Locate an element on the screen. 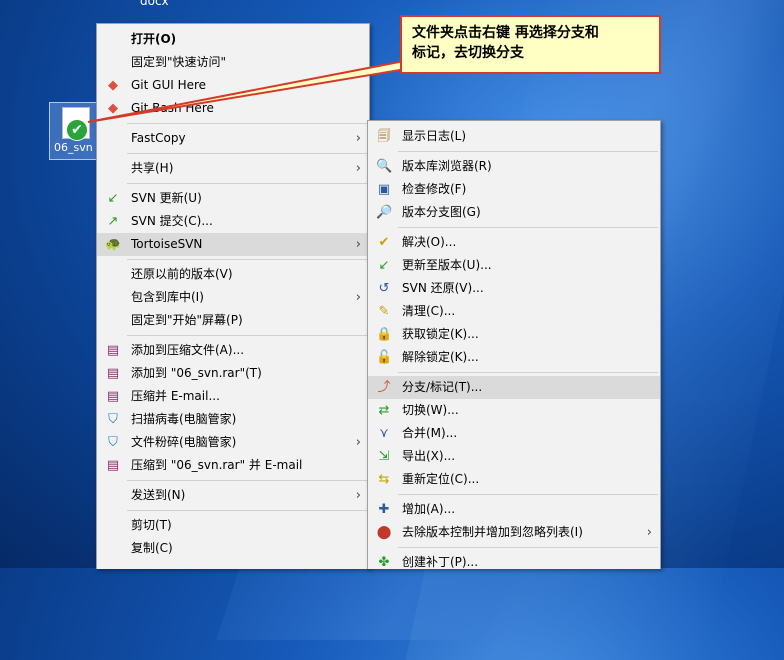 Image resolution: width=784 pixels, height=660 pixels. callout-pointer is located at coordinates (254, 90).